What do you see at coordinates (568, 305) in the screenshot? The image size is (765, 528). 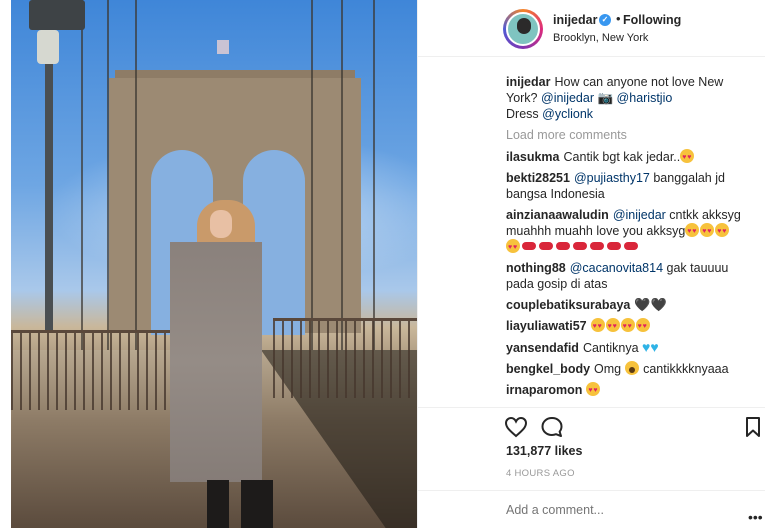 I see `comment-username: couplebatiksurabaya` at bounding box center [568, 305].